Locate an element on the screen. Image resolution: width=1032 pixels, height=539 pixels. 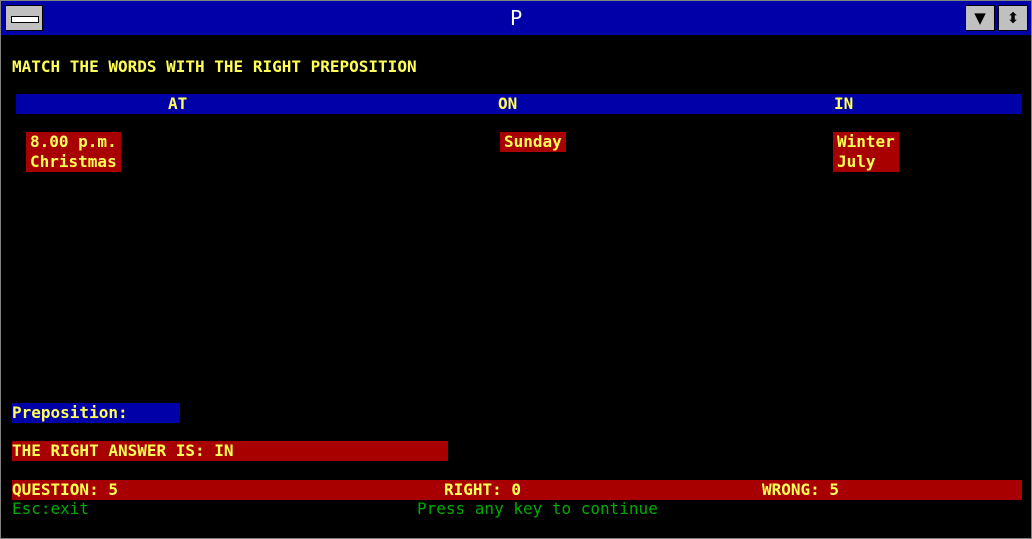
score-status-bar: QUESTION: 5 RIGHT: 0 WRONG: 5 is located at coordinates (517, 490).